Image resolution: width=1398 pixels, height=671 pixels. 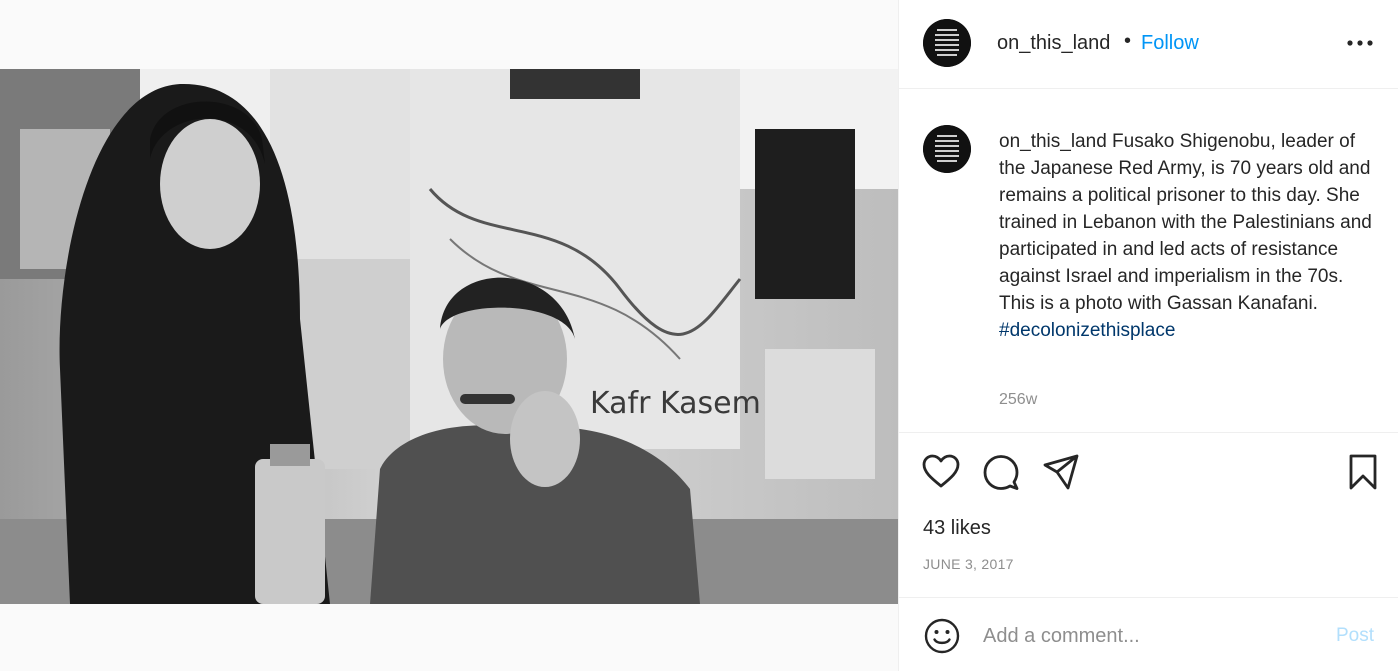 What do you see at coordinates (1170, 43) in the screenshot?
I see `follow-button: Follow` at bounding box center [1170, 43].